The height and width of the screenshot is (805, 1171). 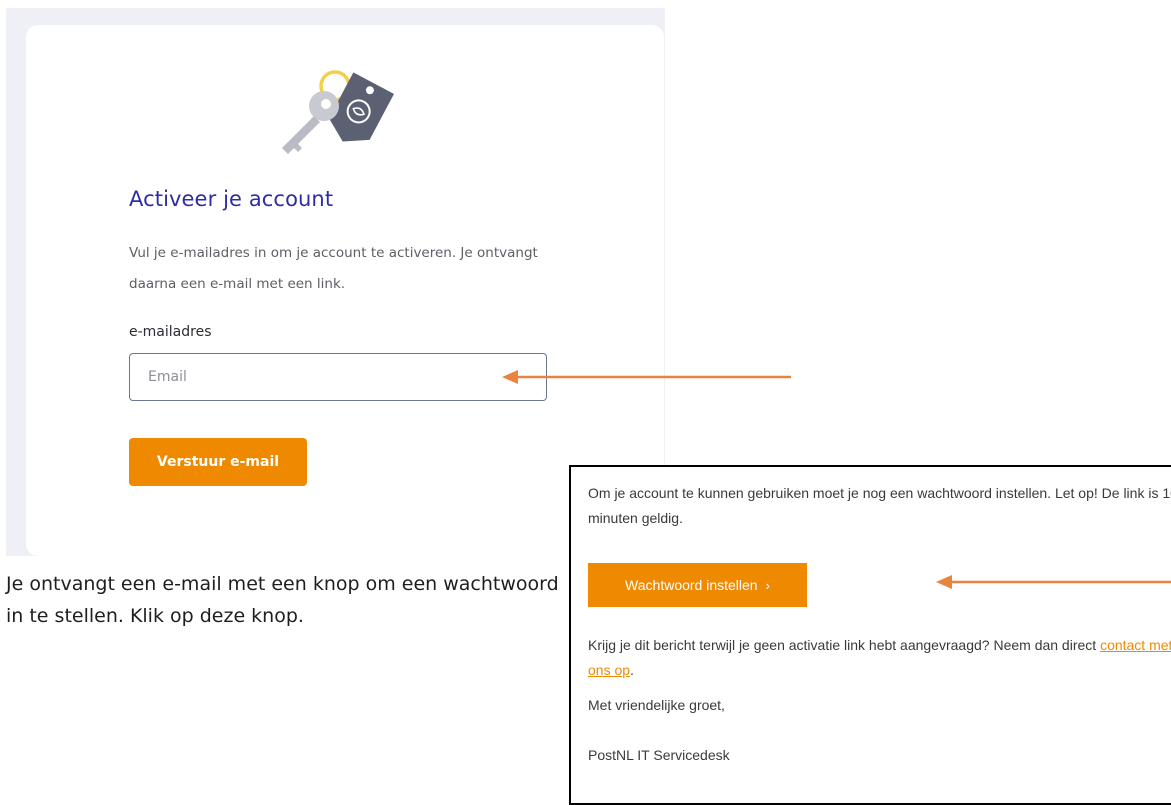 What do you see at coordinates (632, 670) in the screenshot?
I see `email-notice-after-link: .` at bounding box center [632, 670].